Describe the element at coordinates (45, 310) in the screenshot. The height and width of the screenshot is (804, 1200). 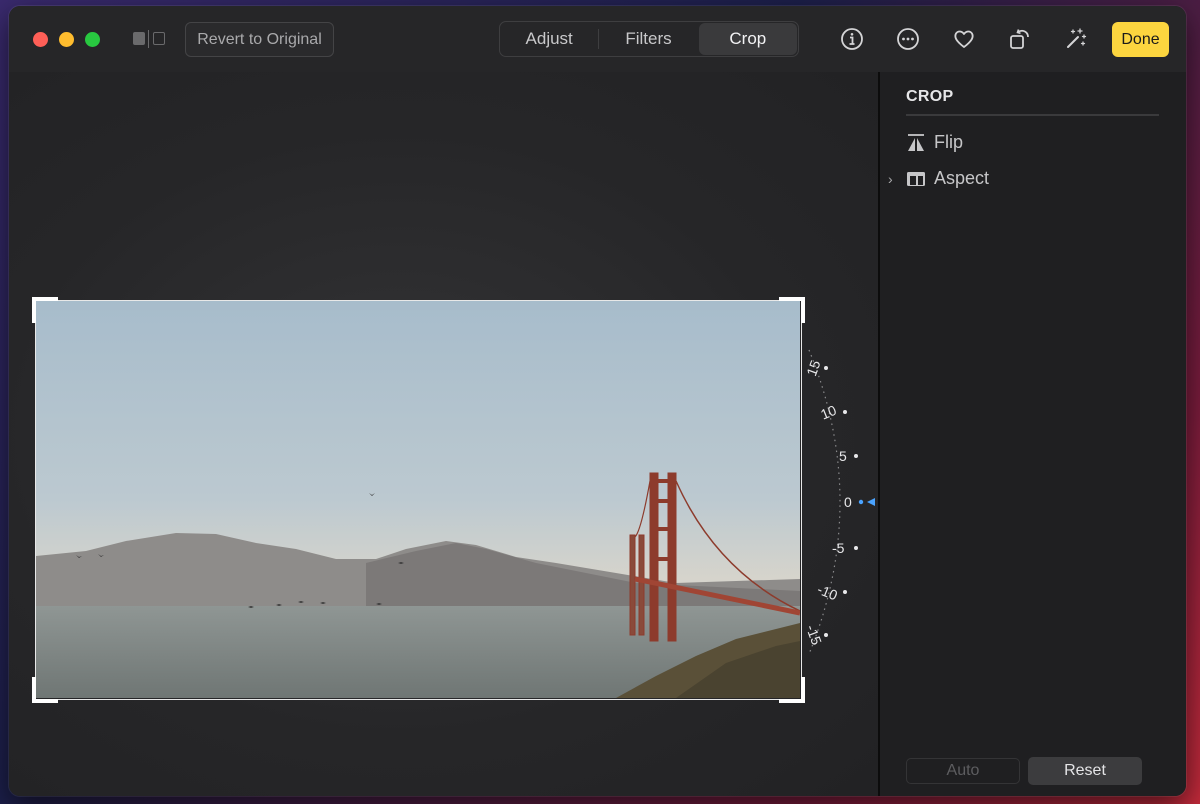
I see `crop-handle-top-left` at that location.